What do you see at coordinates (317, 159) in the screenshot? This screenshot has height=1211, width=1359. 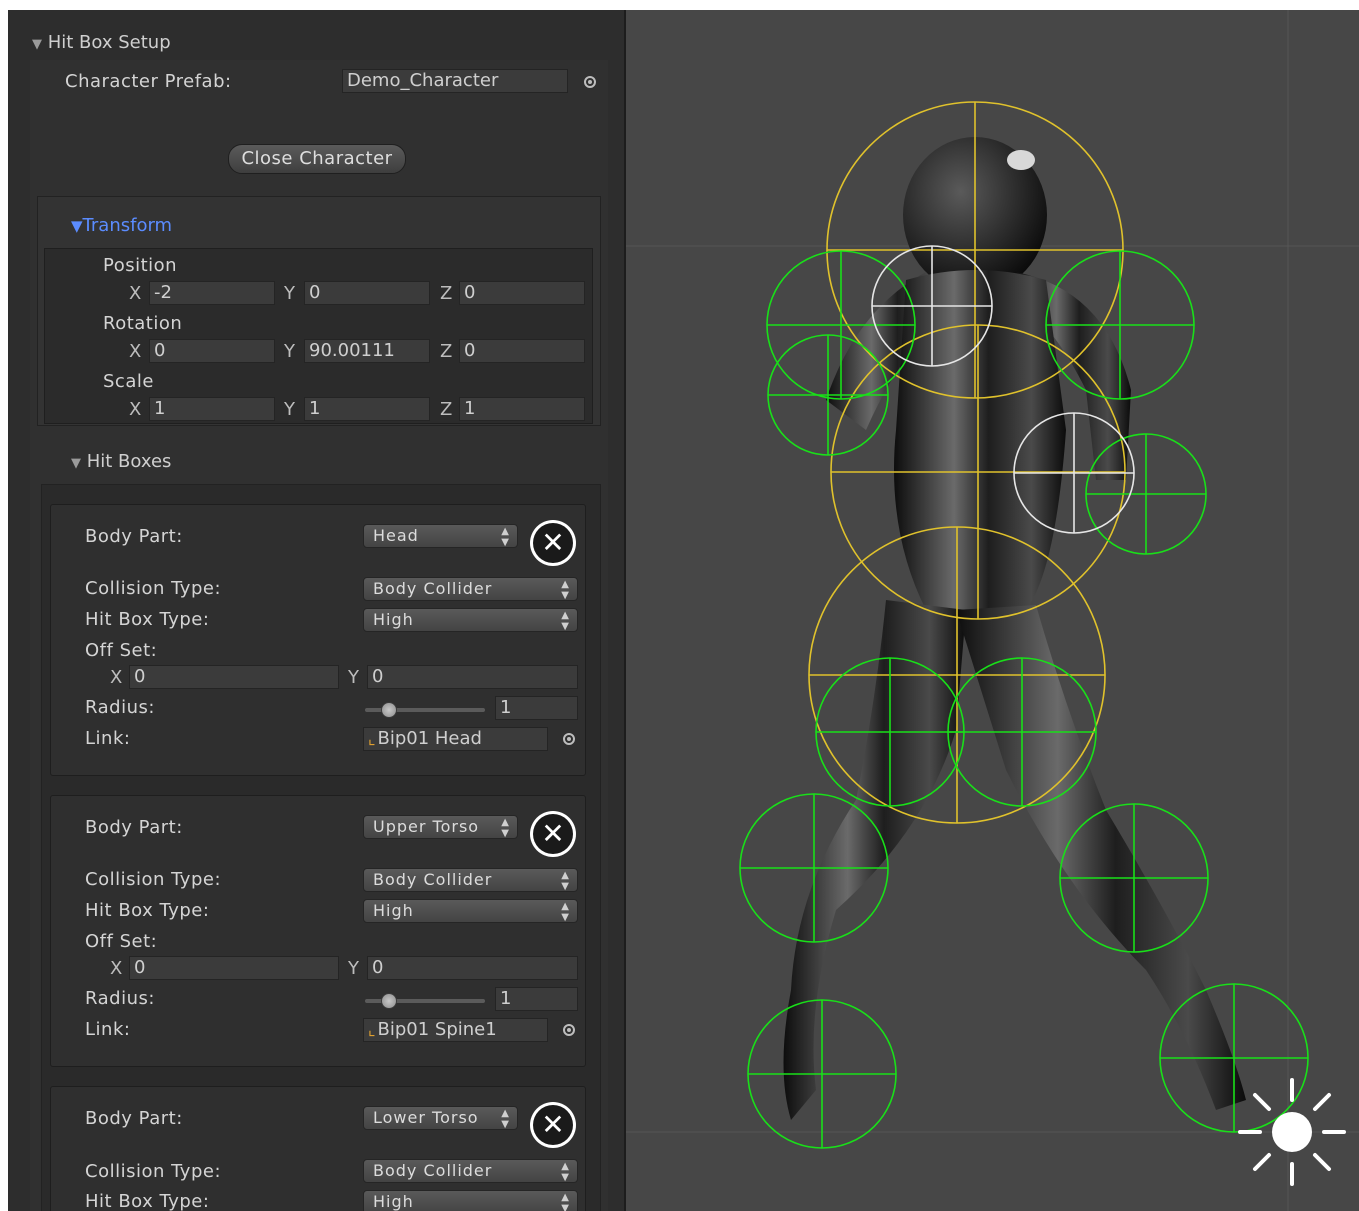 I see `close-character-button: Close Character` at bounding box center [317, 159].